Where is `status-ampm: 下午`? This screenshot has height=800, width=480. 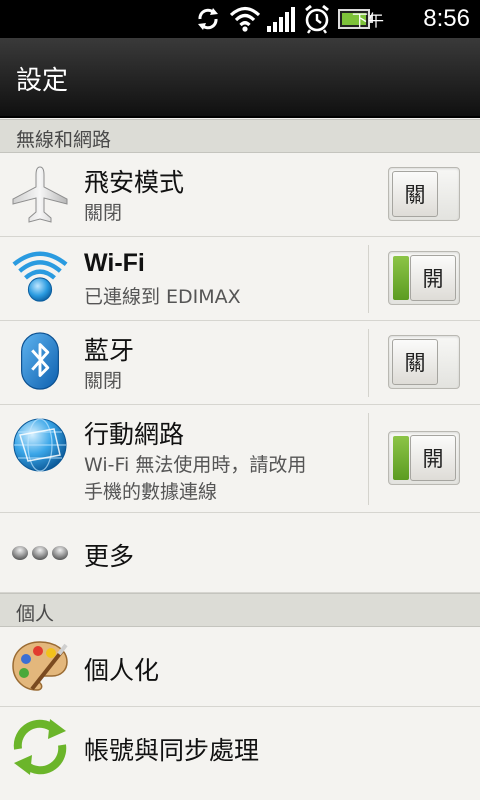 status-ampm: 下午 is located at coordinates (367, 20).